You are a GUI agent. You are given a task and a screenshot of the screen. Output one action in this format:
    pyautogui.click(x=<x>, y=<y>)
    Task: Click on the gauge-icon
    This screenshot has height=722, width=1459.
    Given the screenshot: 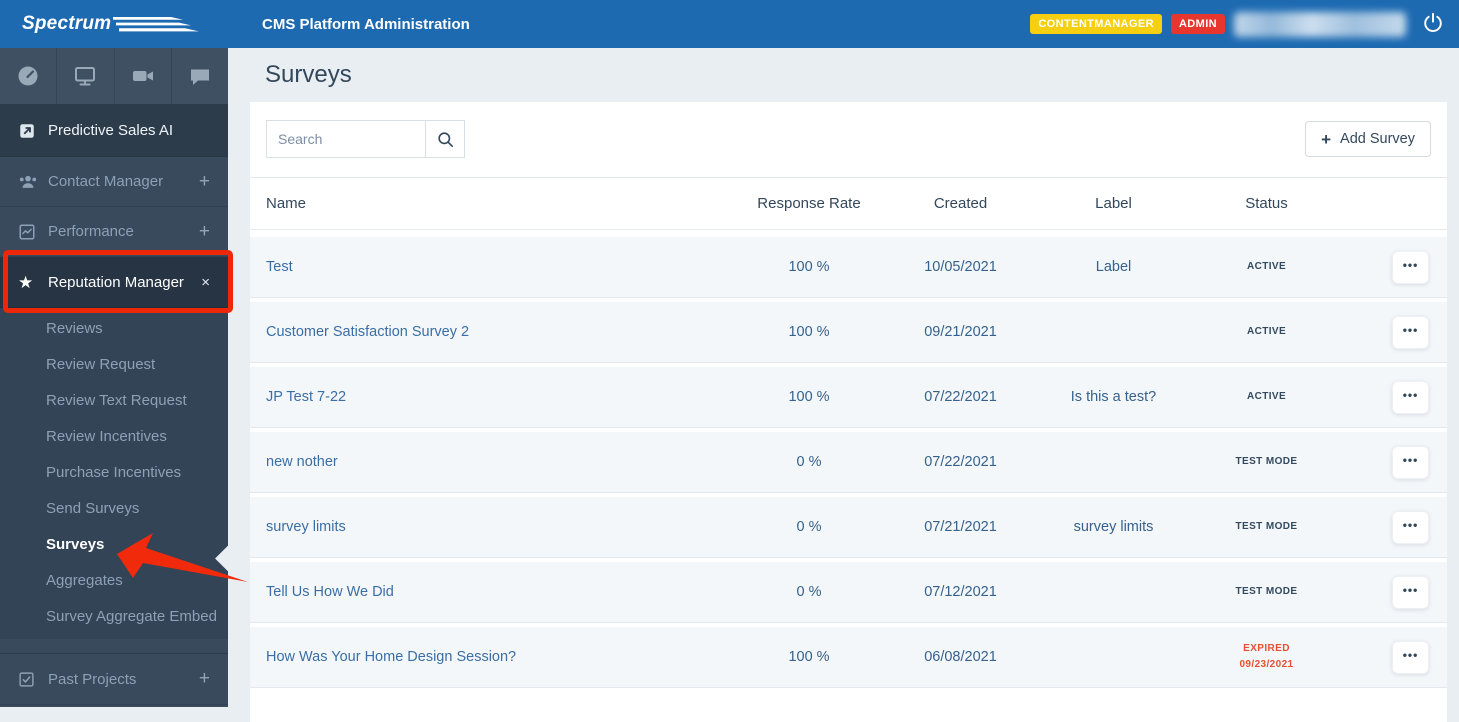 What is the action you would take?
    pyautogui.click(x=28, y=76)
    